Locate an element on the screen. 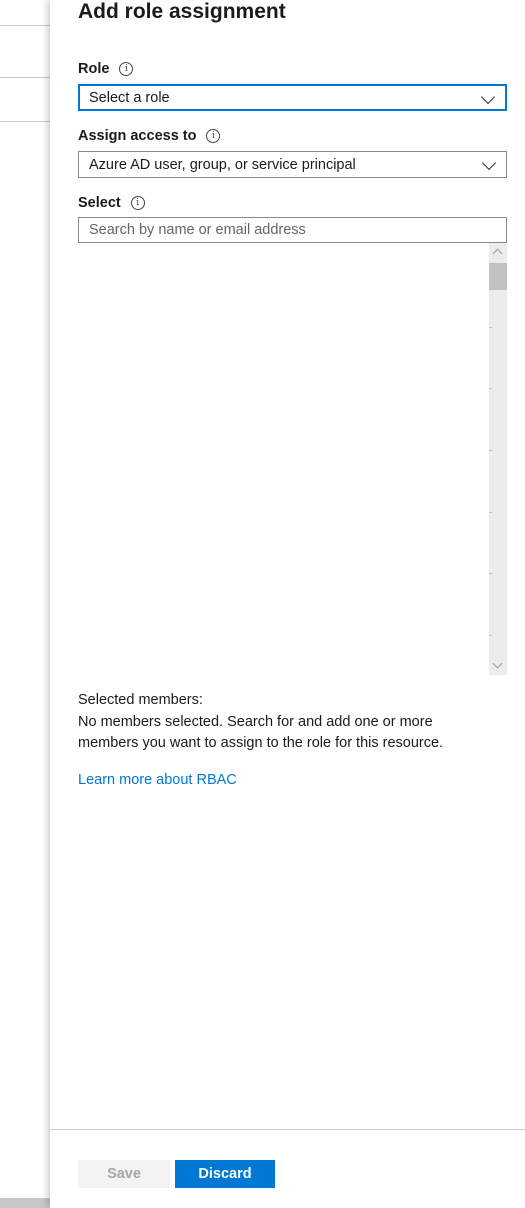  selected-members-label: Selected members: is located at coordinates (140, 700).